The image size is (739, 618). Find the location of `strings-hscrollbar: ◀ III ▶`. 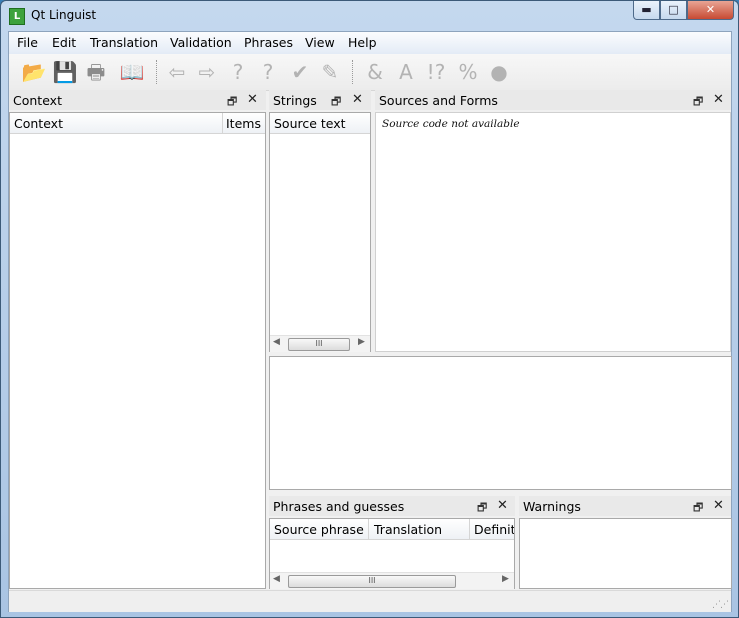

strings-hscrollbar: ◀ III ▶ is located at coordinates (320, 343).